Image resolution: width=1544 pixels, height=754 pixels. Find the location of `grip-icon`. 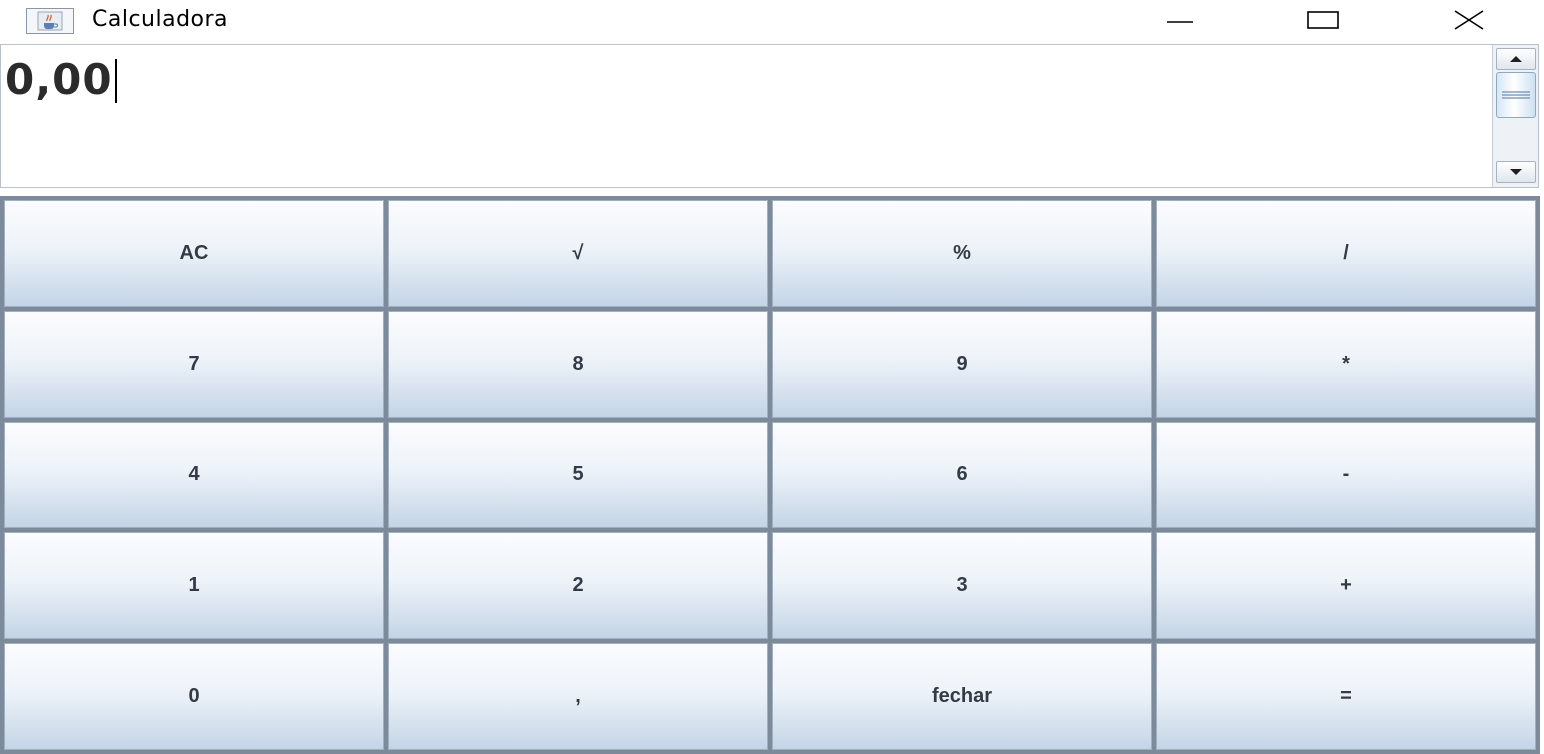

grip-icon is located at coordinates (1516, 95).